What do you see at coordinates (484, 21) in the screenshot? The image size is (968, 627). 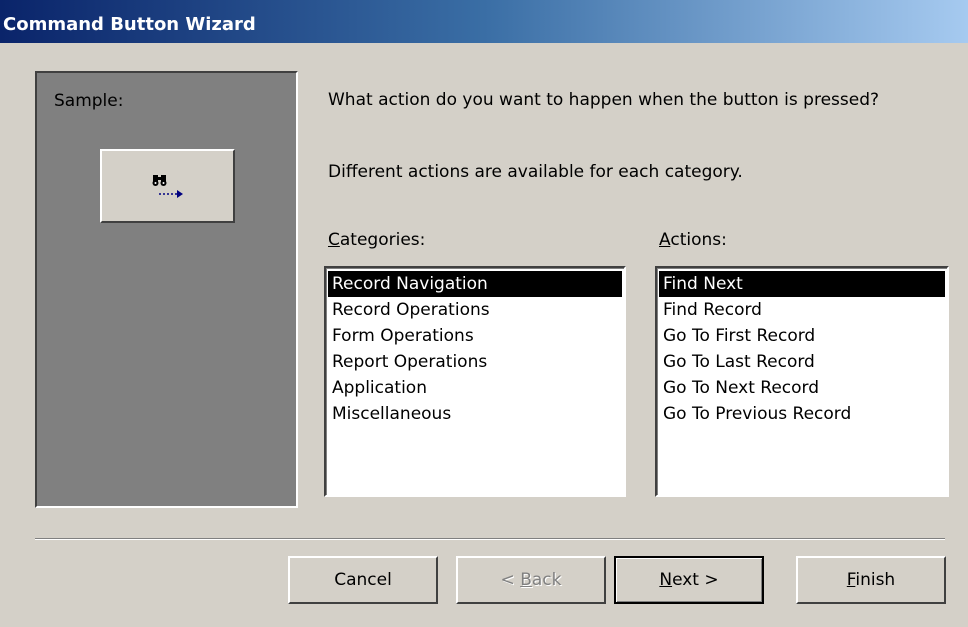 I see `window-titlebar: Command Button Wizard` at bounding box center [484, 21].